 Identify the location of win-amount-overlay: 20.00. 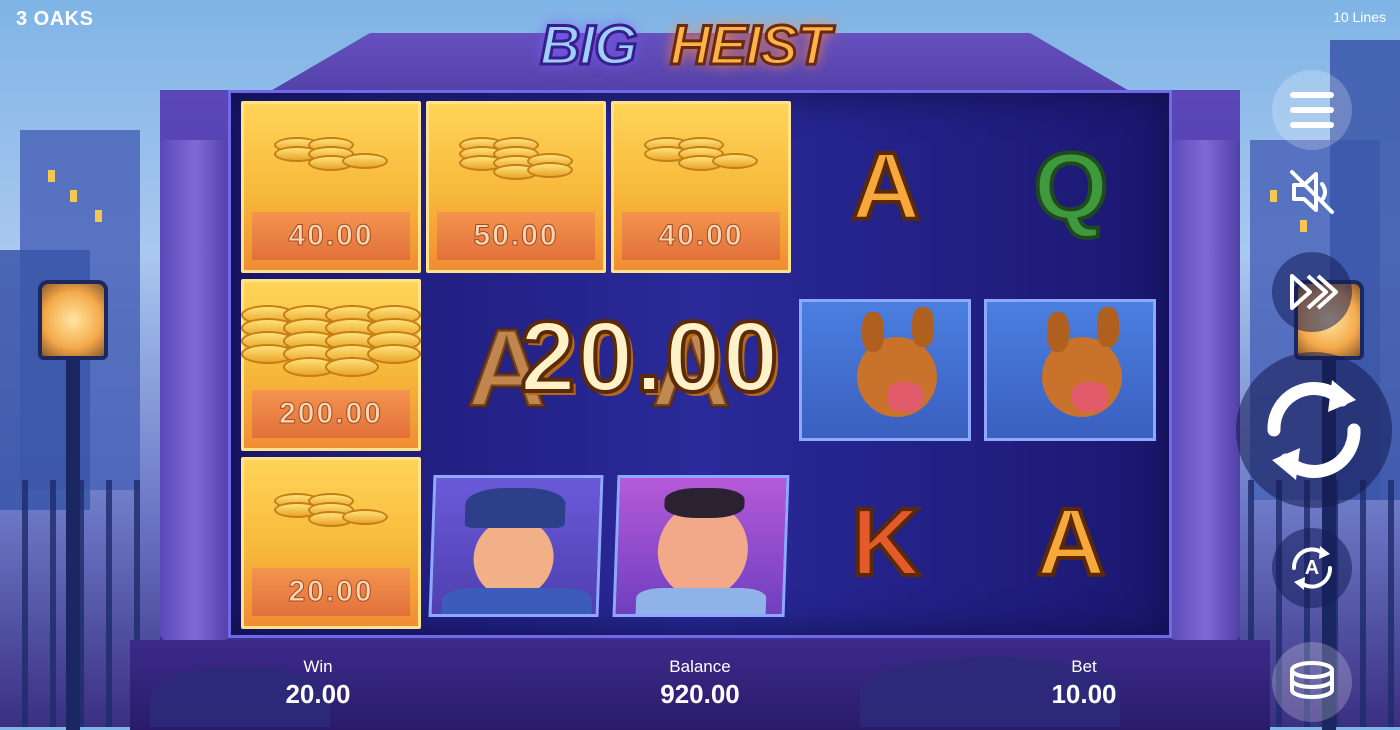
(649, 357).